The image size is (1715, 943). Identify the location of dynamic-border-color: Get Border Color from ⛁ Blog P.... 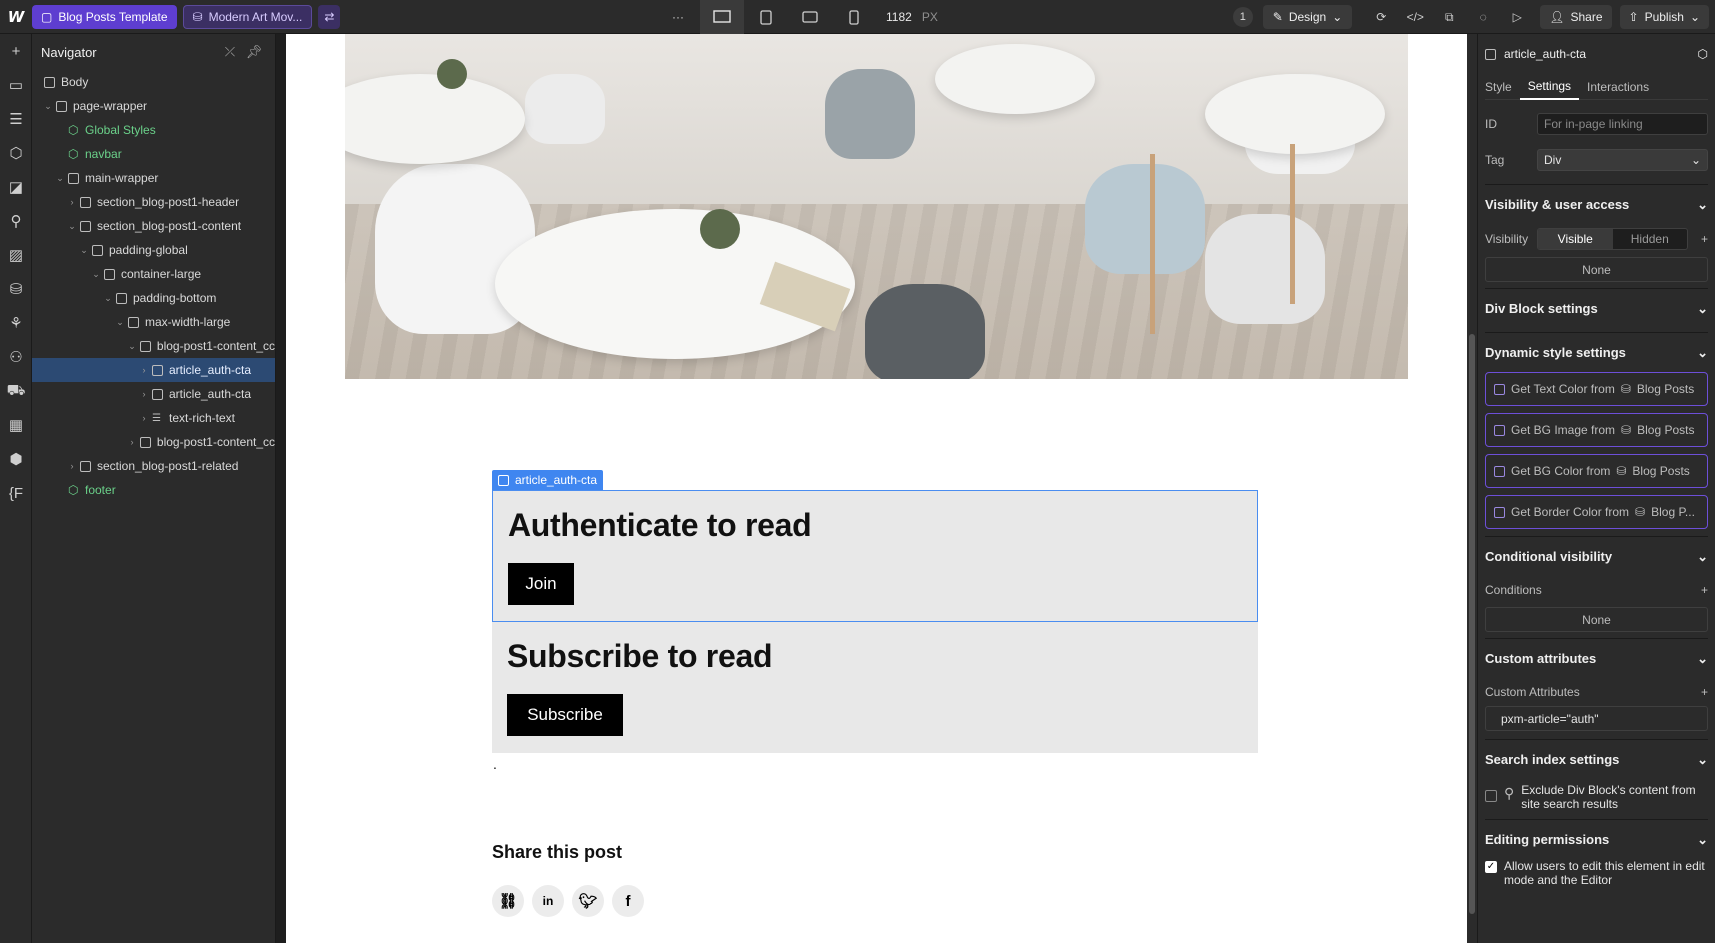
(1596, 512).